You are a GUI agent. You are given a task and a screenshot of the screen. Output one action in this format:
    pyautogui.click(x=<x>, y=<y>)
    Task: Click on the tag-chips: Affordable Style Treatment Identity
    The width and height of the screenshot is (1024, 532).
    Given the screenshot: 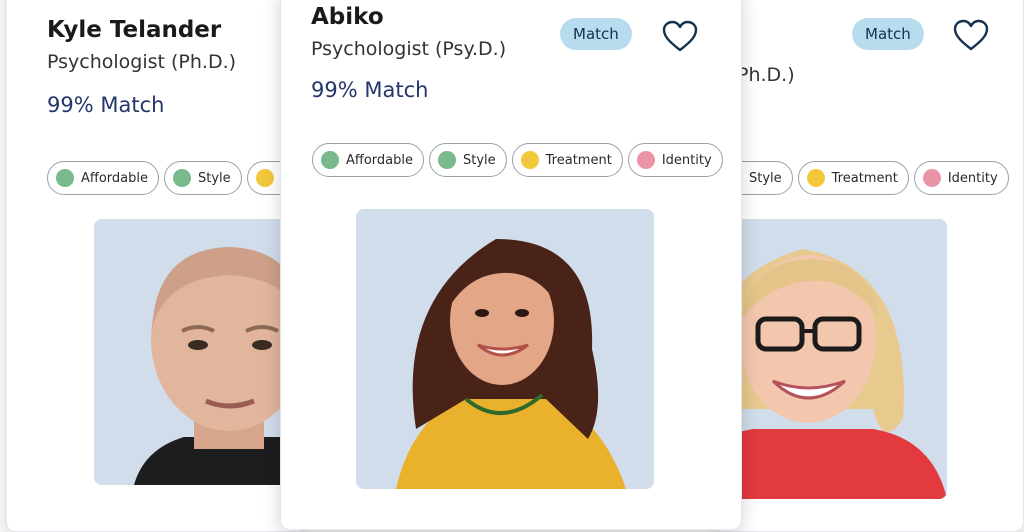 What is the action you would take?
    pyautogui.click(x=517, y=160)
    